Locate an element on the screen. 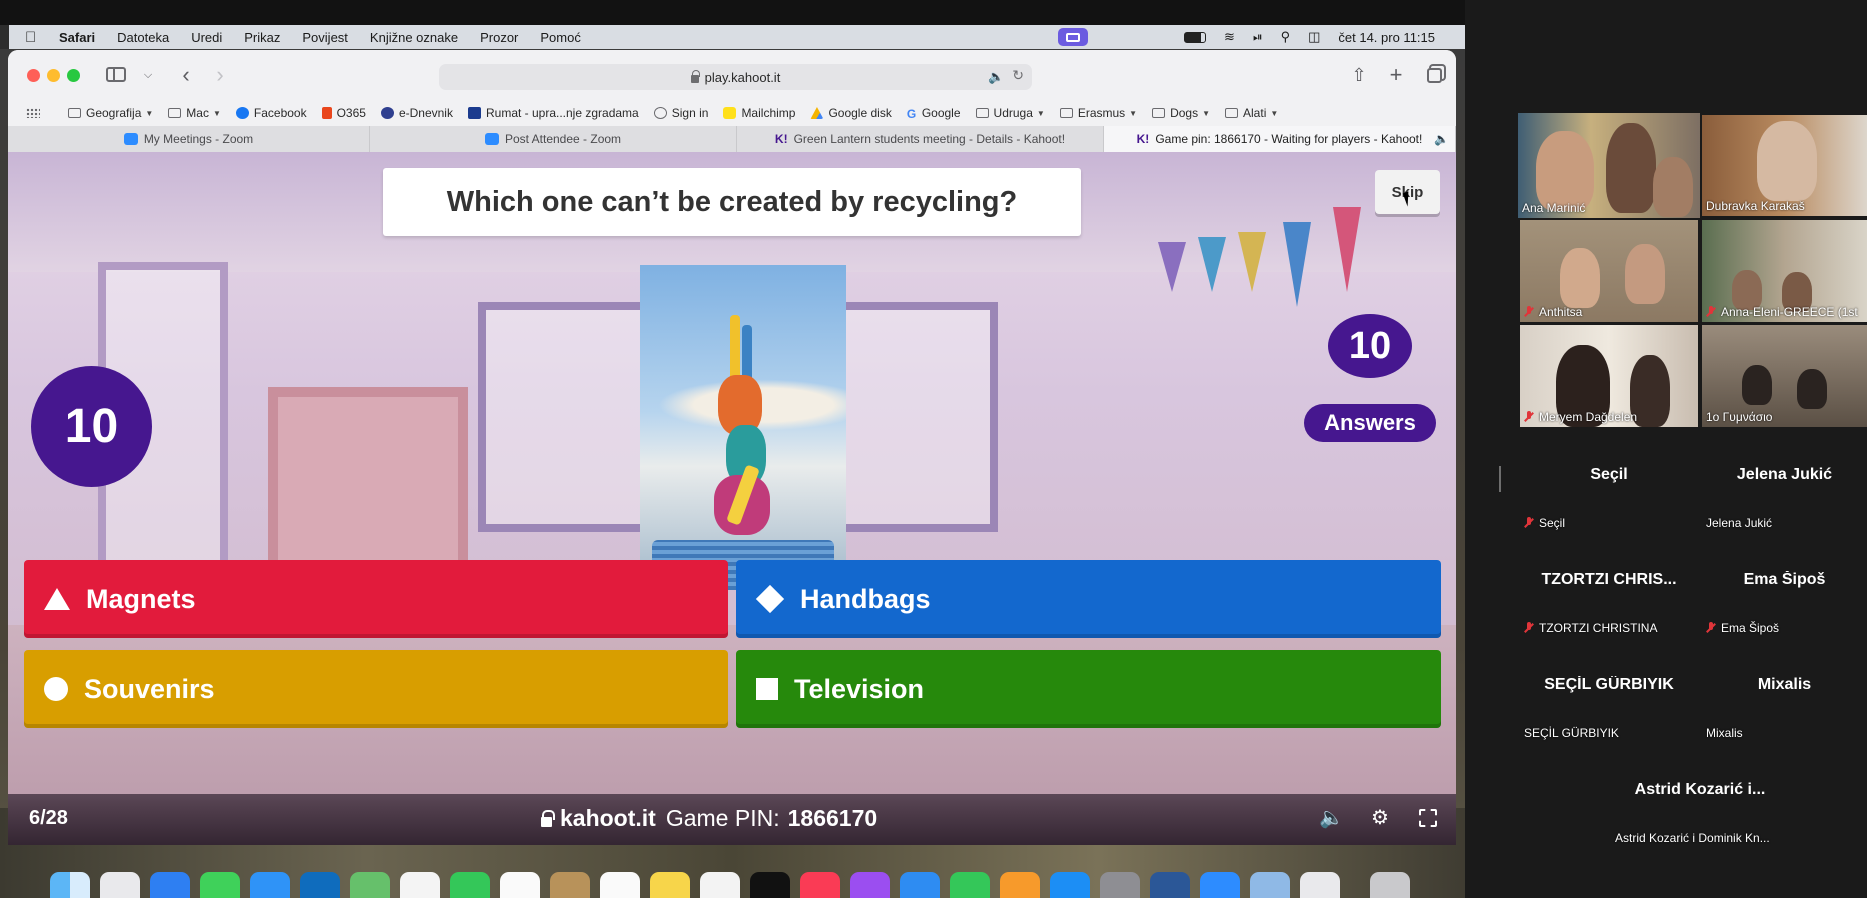 Image resolution: width=1867 pixels, height=898 pixels. contacts-icon is located at coordinates (570, 885).